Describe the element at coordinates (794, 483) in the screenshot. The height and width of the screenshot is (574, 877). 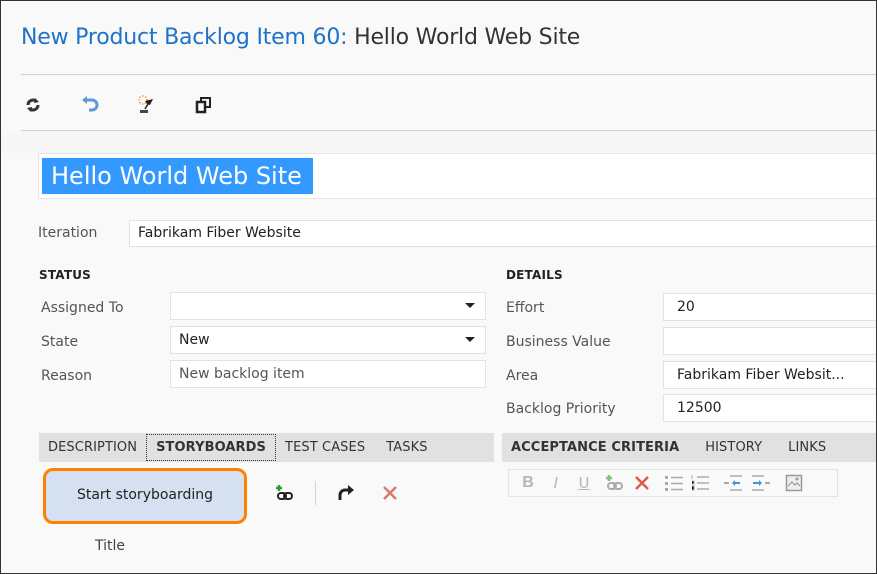
I see `insert-image-icon` at that location.